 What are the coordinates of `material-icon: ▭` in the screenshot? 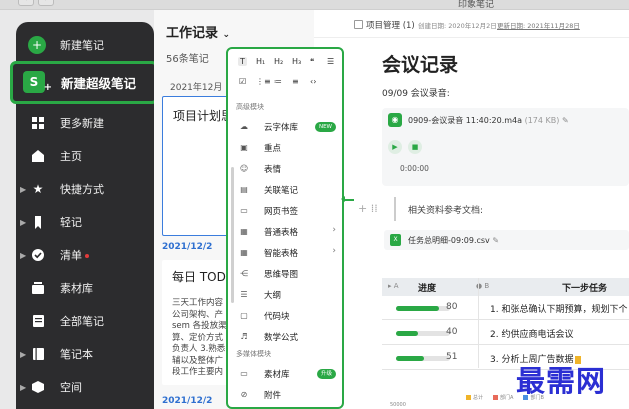 It's located at (244, 373).